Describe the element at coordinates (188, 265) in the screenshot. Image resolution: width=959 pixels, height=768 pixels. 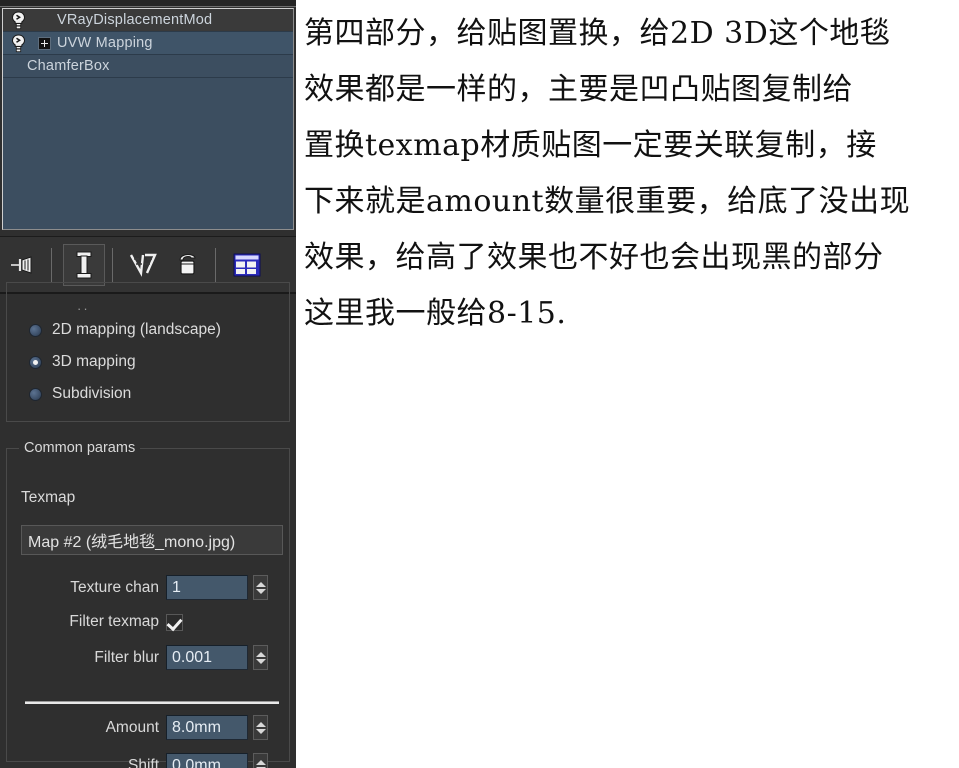
I see `remove-modifier-icon` at that location.